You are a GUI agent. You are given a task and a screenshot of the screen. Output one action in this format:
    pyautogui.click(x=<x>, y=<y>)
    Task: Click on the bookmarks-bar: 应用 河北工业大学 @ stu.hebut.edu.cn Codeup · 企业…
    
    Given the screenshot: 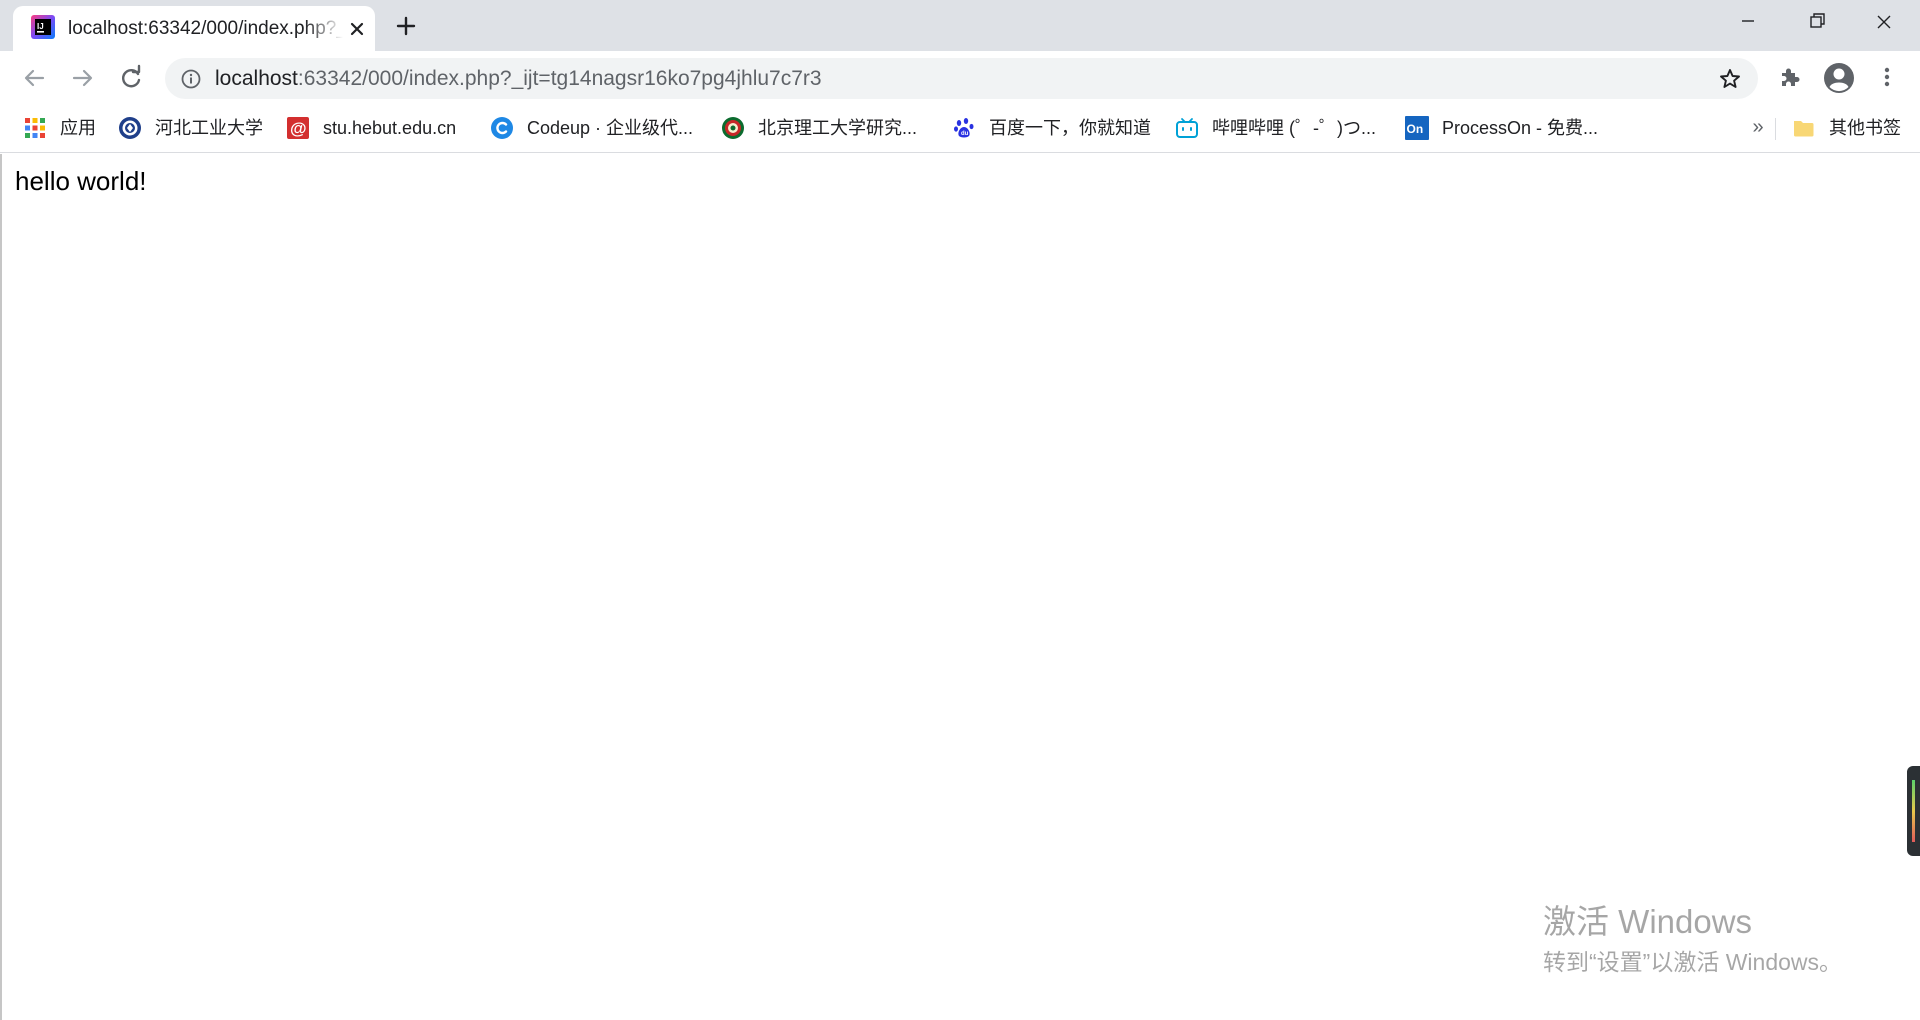 What is the action you would take?
    pyautogui.click(x=960, y=128)
    